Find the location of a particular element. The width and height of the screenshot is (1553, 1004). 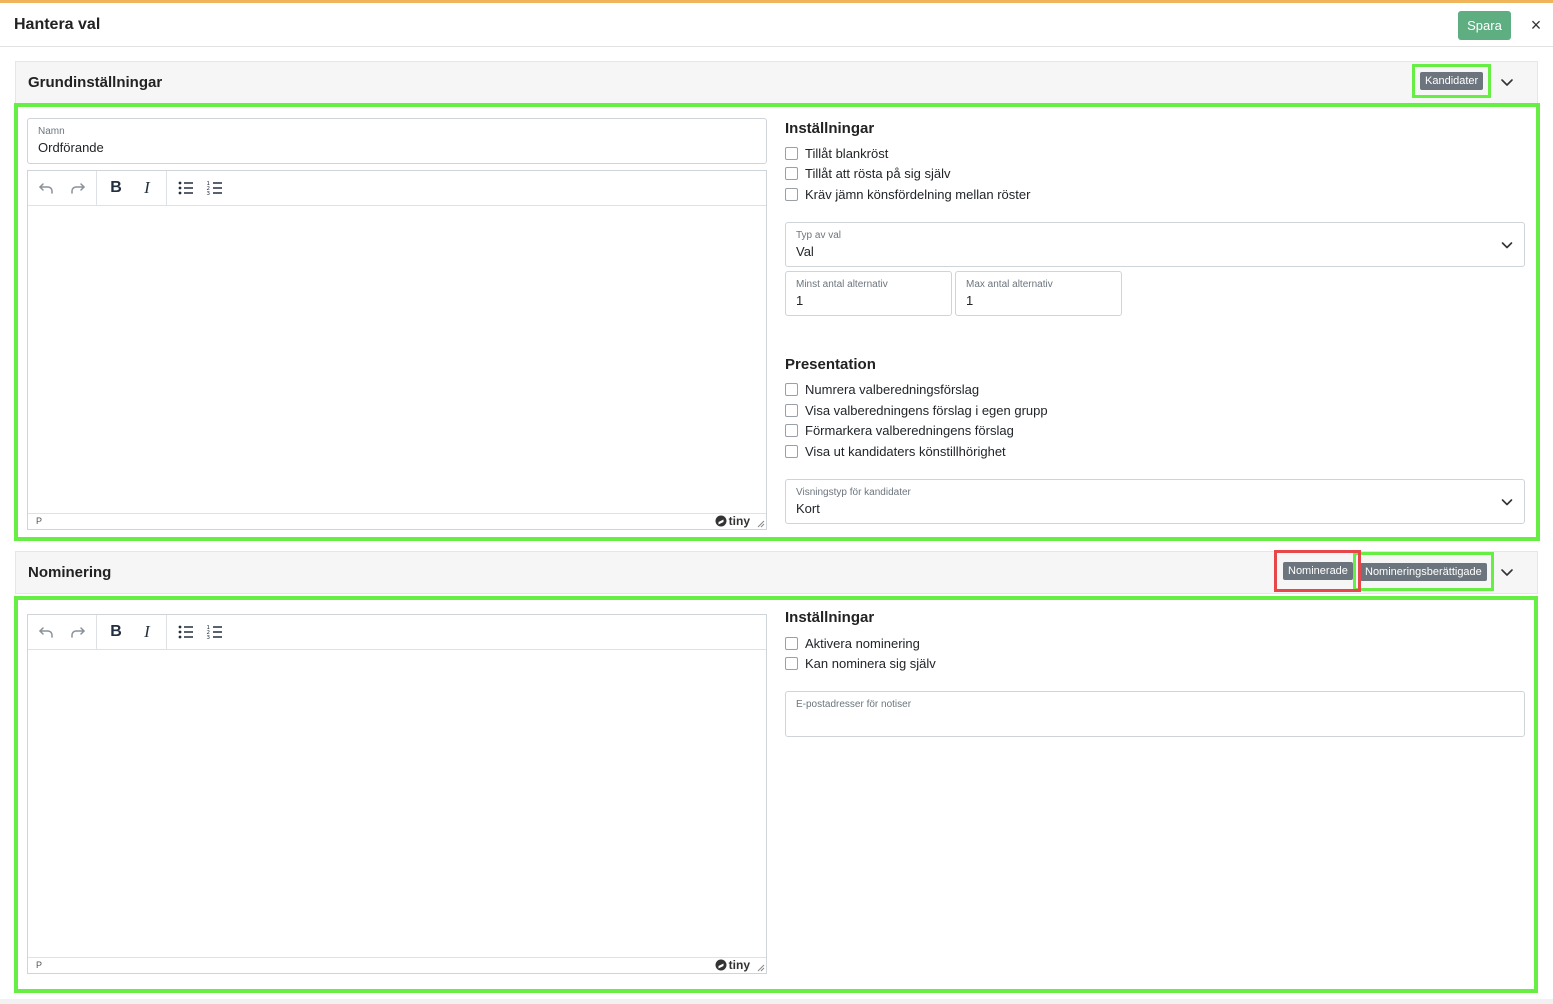

notification-emails-field: E-postadresser för notiser is located at coordinates (1155, 714).